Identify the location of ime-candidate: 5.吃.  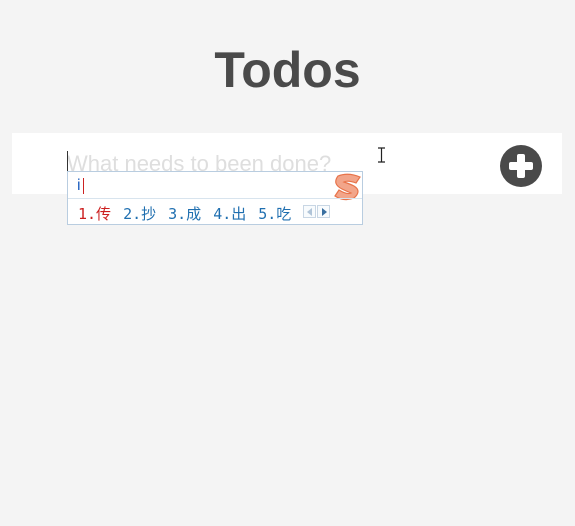
(274, 213).